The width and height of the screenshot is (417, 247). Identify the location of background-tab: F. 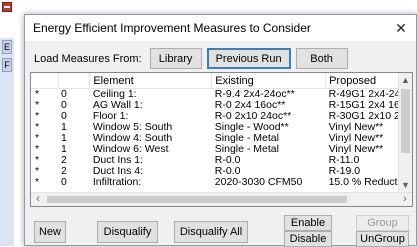
(7, 65).